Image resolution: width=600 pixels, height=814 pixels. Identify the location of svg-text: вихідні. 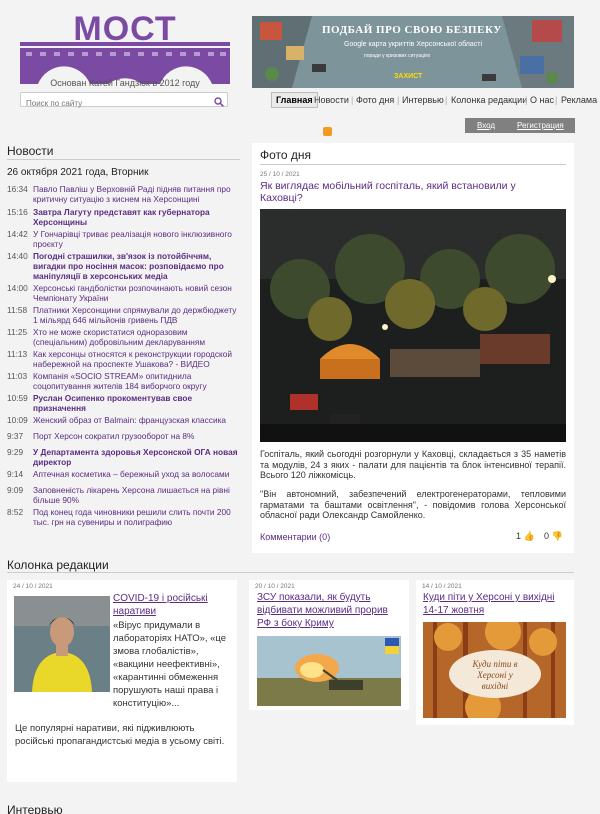
(495, 686).